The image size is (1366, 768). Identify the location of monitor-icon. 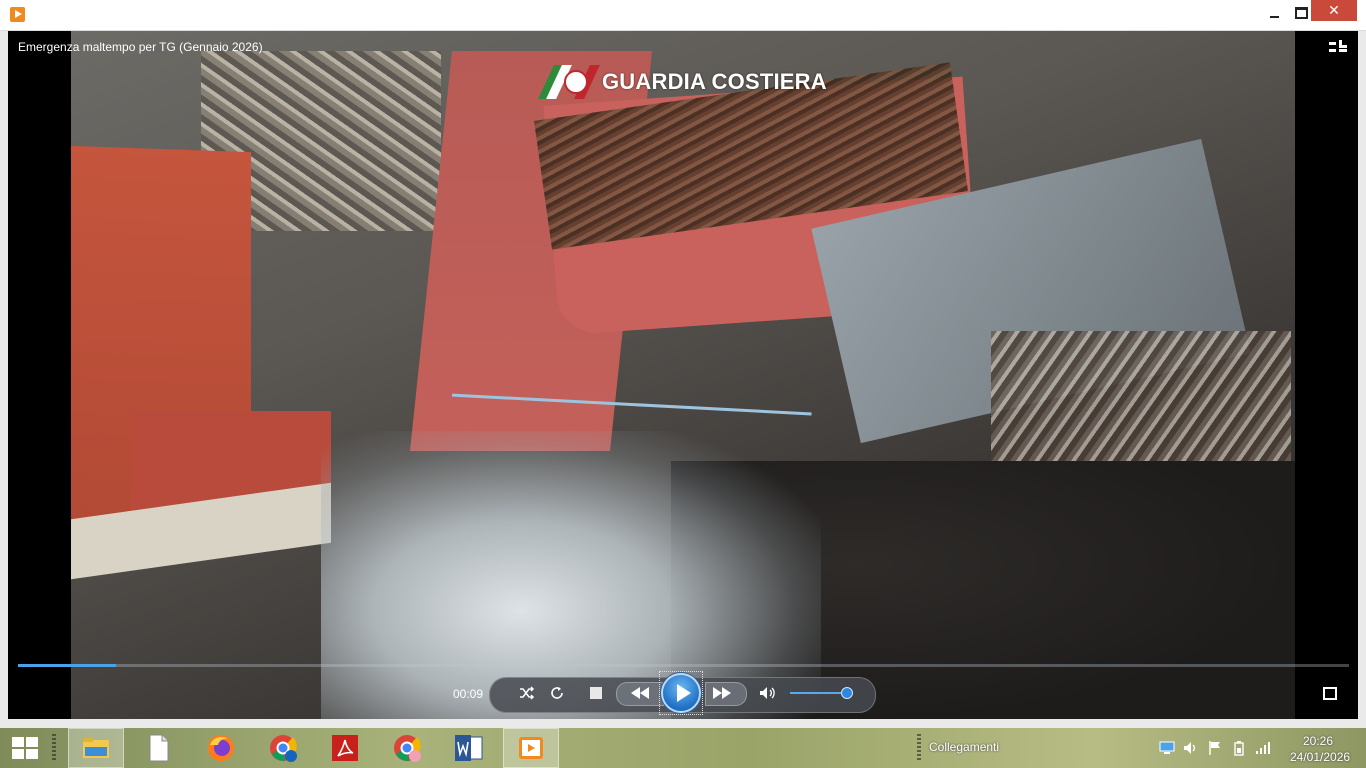
(1167, 747).